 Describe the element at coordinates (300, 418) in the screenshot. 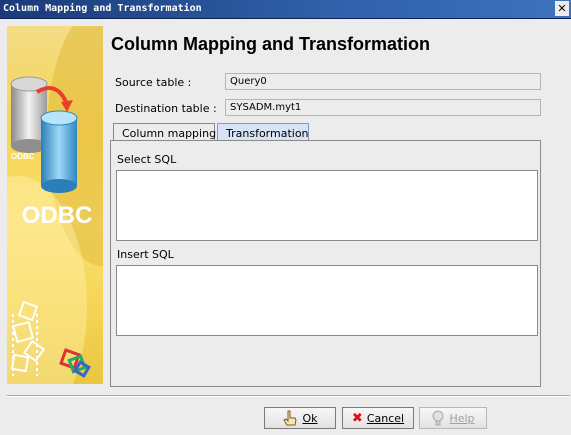

I see `ok-button: Ok` at that location.